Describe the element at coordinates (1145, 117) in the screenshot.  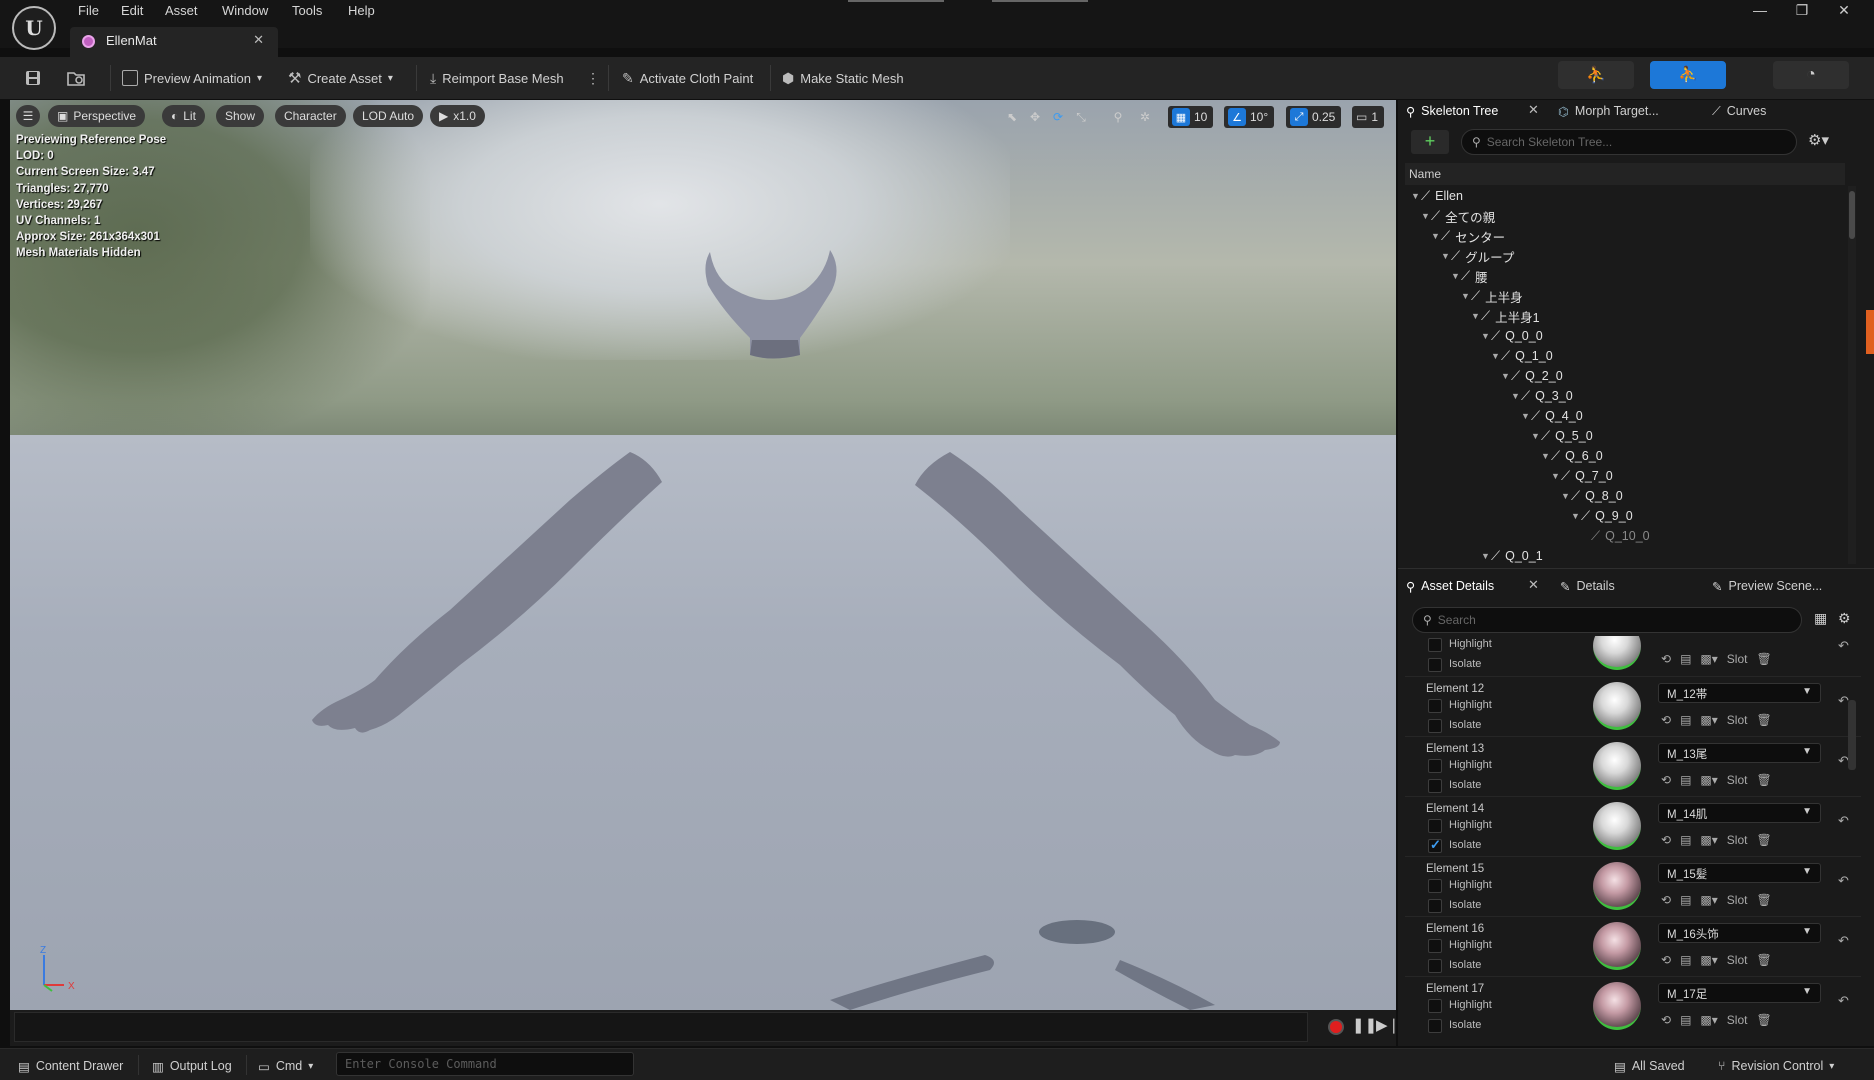
I see `world-local-icon: ✲` at that location.